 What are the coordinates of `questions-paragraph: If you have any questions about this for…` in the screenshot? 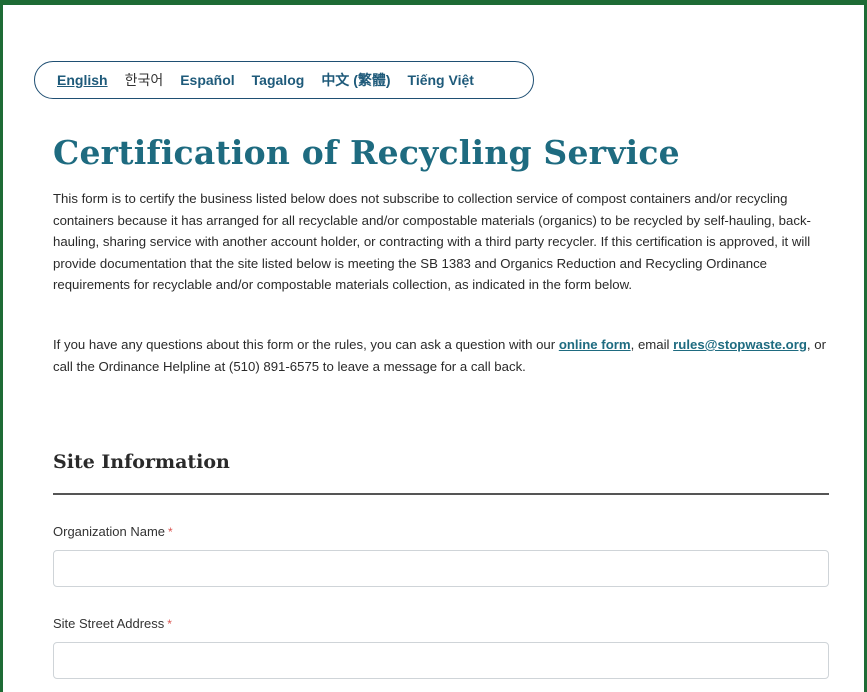 It's located at (448, 355).